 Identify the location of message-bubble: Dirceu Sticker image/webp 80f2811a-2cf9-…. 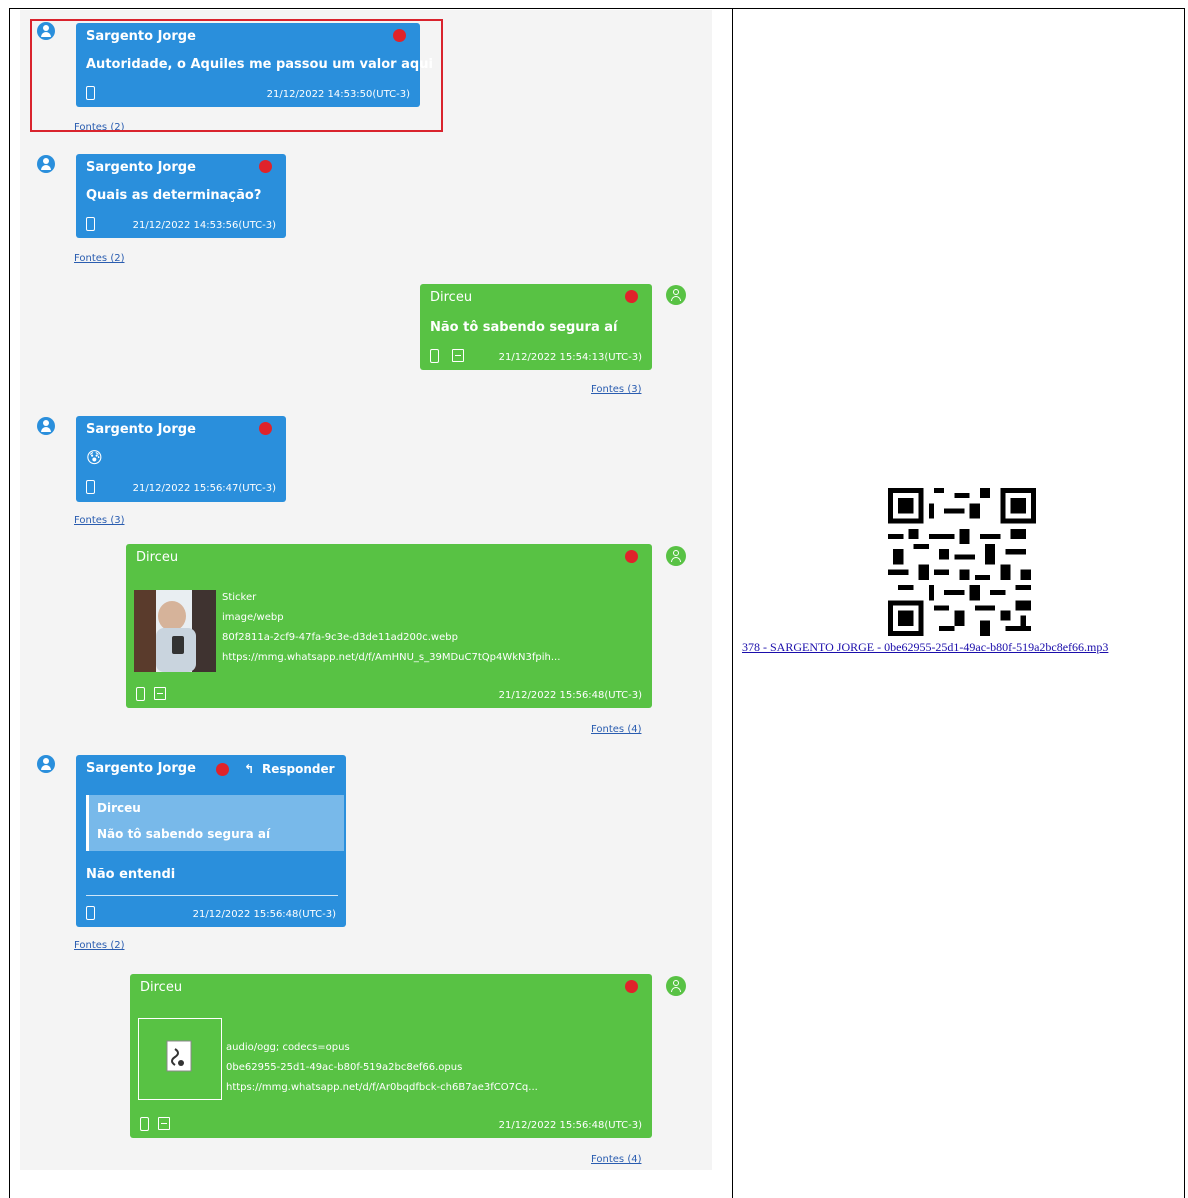
(389, 626).